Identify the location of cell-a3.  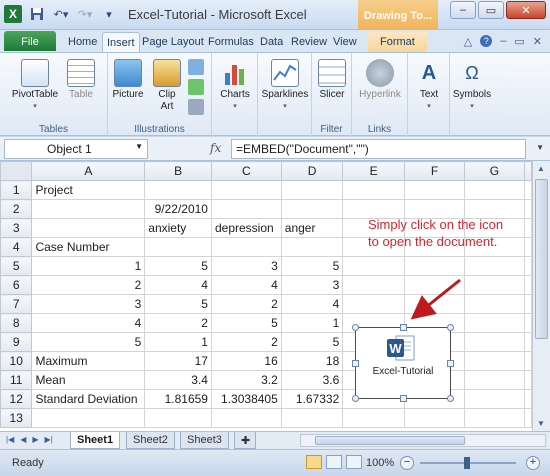
(88, 228).